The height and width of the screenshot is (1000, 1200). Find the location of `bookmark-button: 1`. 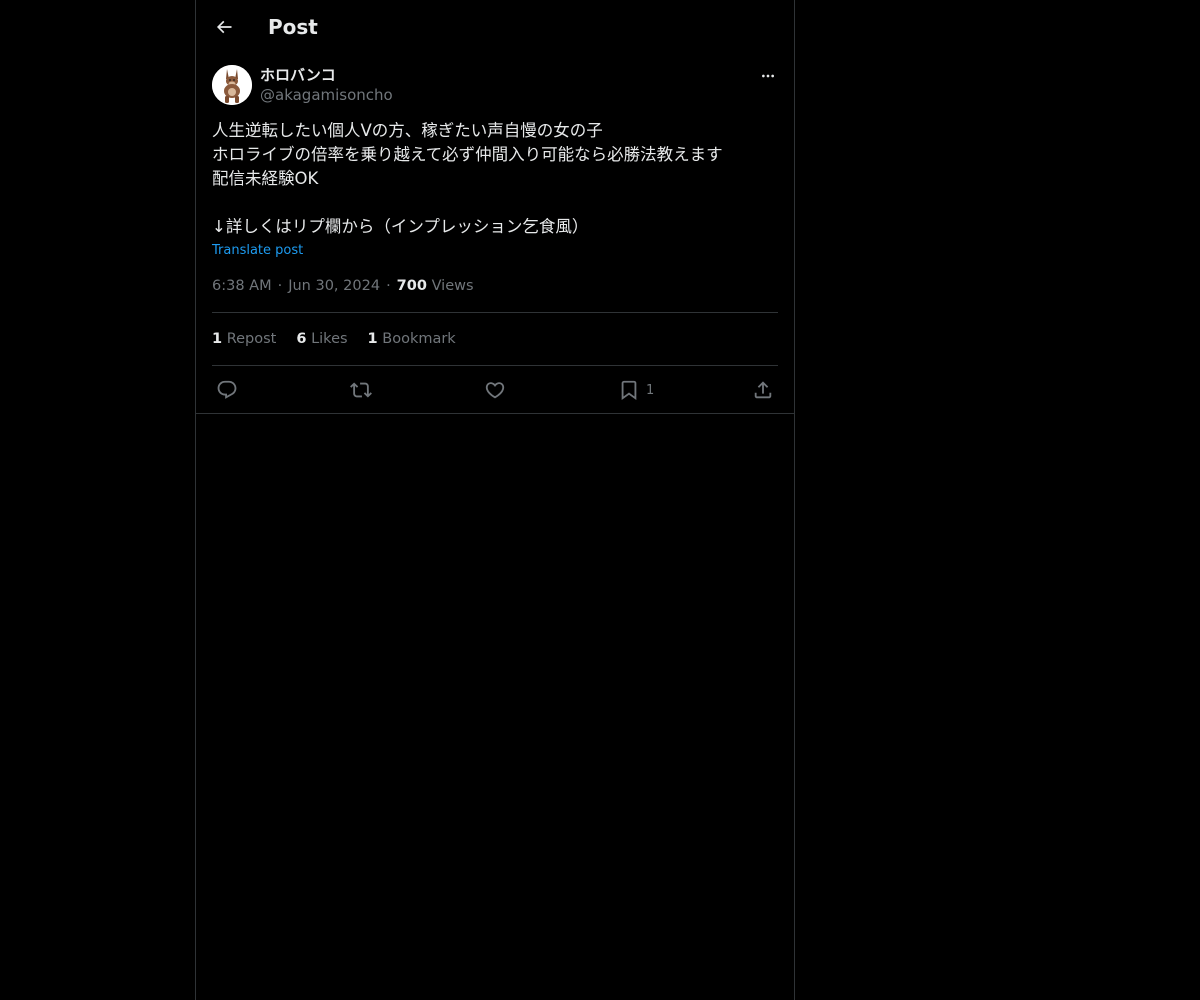

bookmark-button: 1 is located at coordinates (636, 390).